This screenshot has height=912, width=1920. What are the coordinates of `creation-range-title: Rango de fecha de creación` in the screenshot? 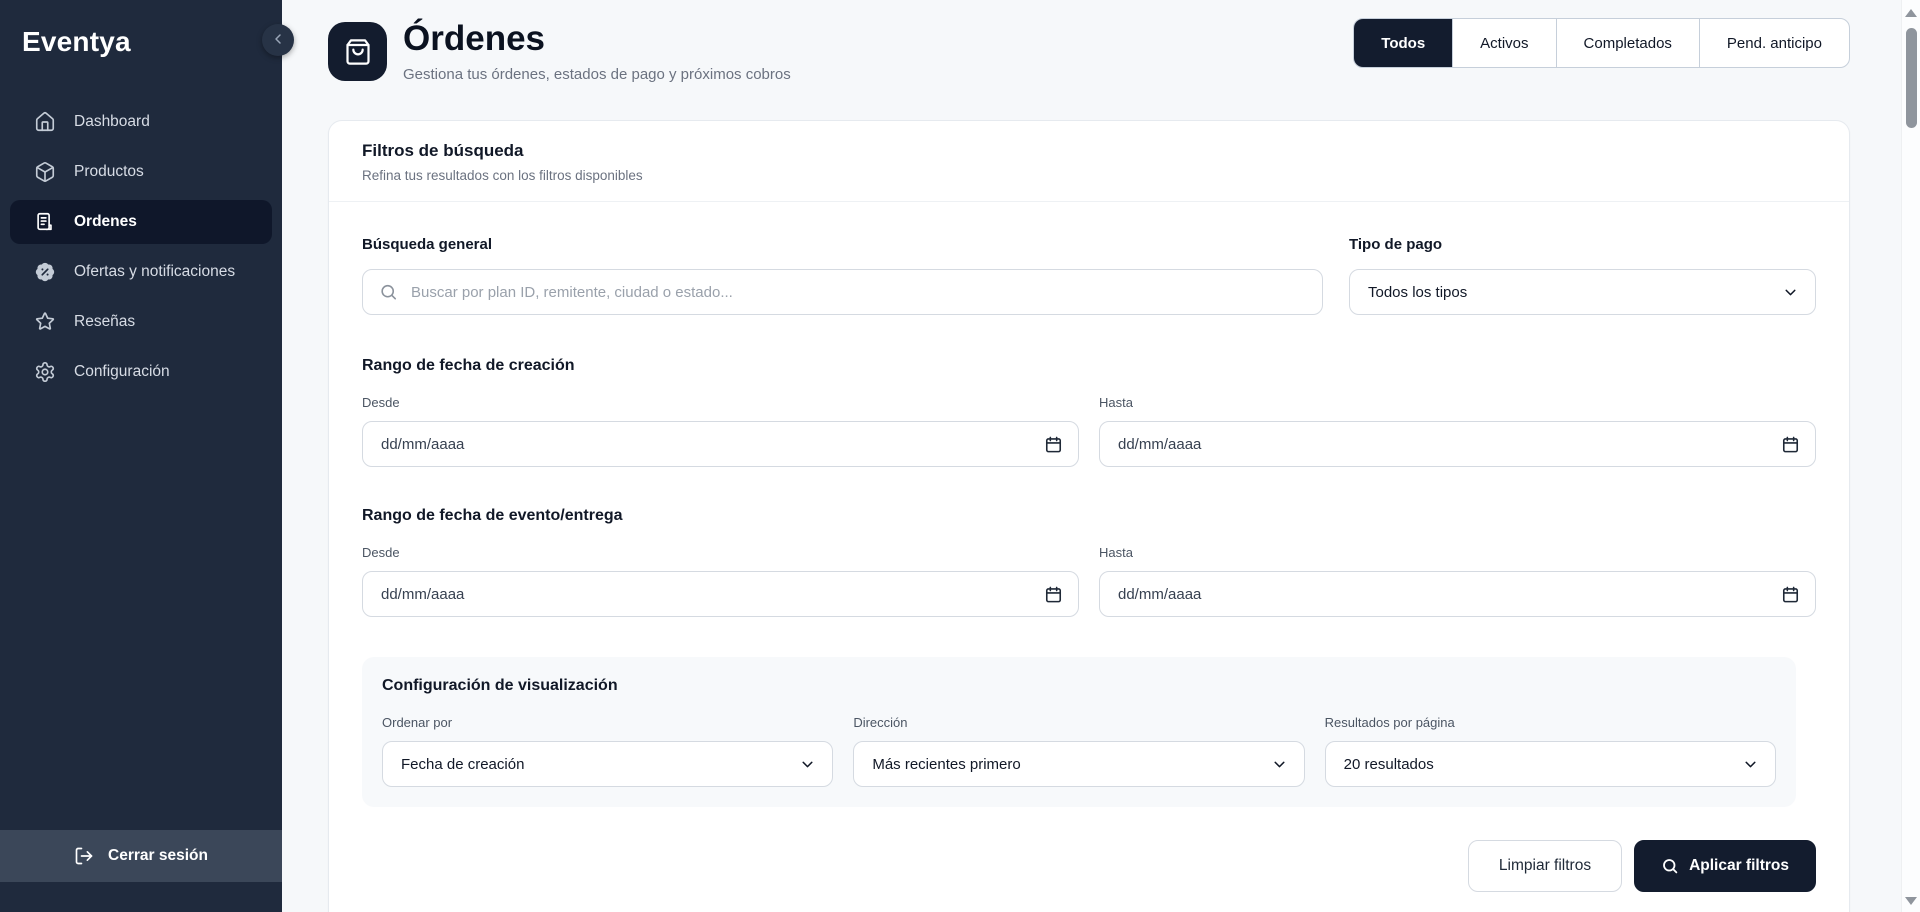 It's located at (468, 365).